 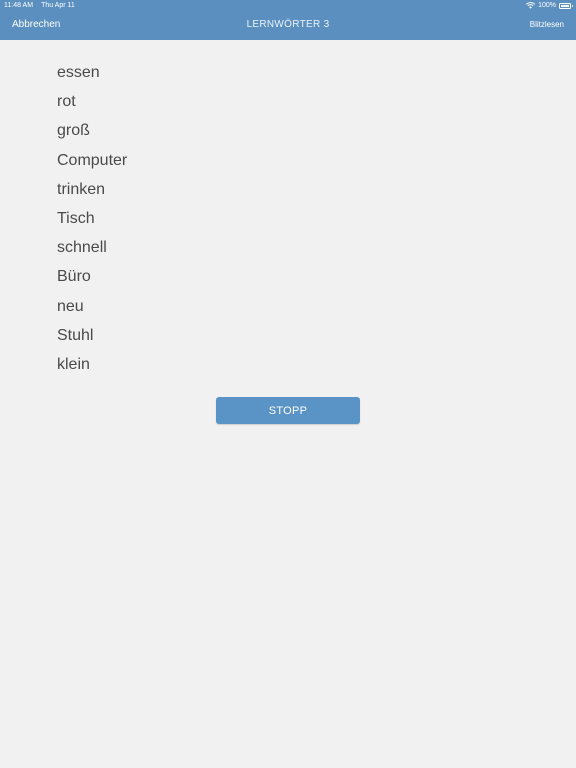 What do you see at coordinates (288, 410) in the screenshot?
I see `stop-button: STOPP` at bounding box center [288, 410].